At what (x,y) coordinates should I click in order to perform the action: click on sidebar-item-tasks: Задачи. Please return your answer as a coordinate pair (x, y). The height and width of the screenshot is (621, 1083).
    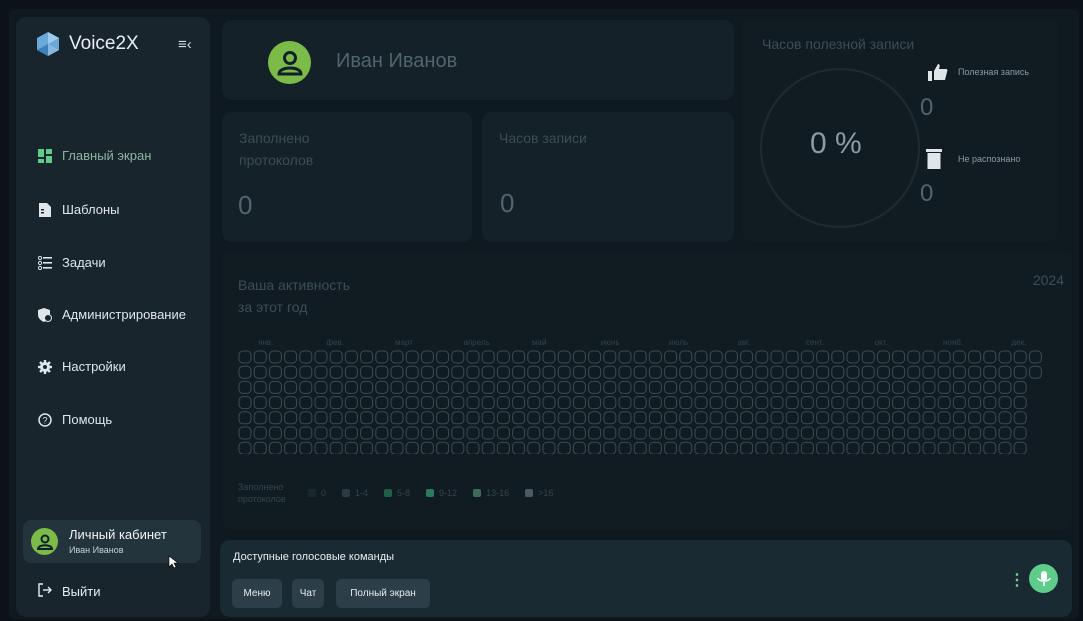
    Looking at the image, I should click on (72, 262).